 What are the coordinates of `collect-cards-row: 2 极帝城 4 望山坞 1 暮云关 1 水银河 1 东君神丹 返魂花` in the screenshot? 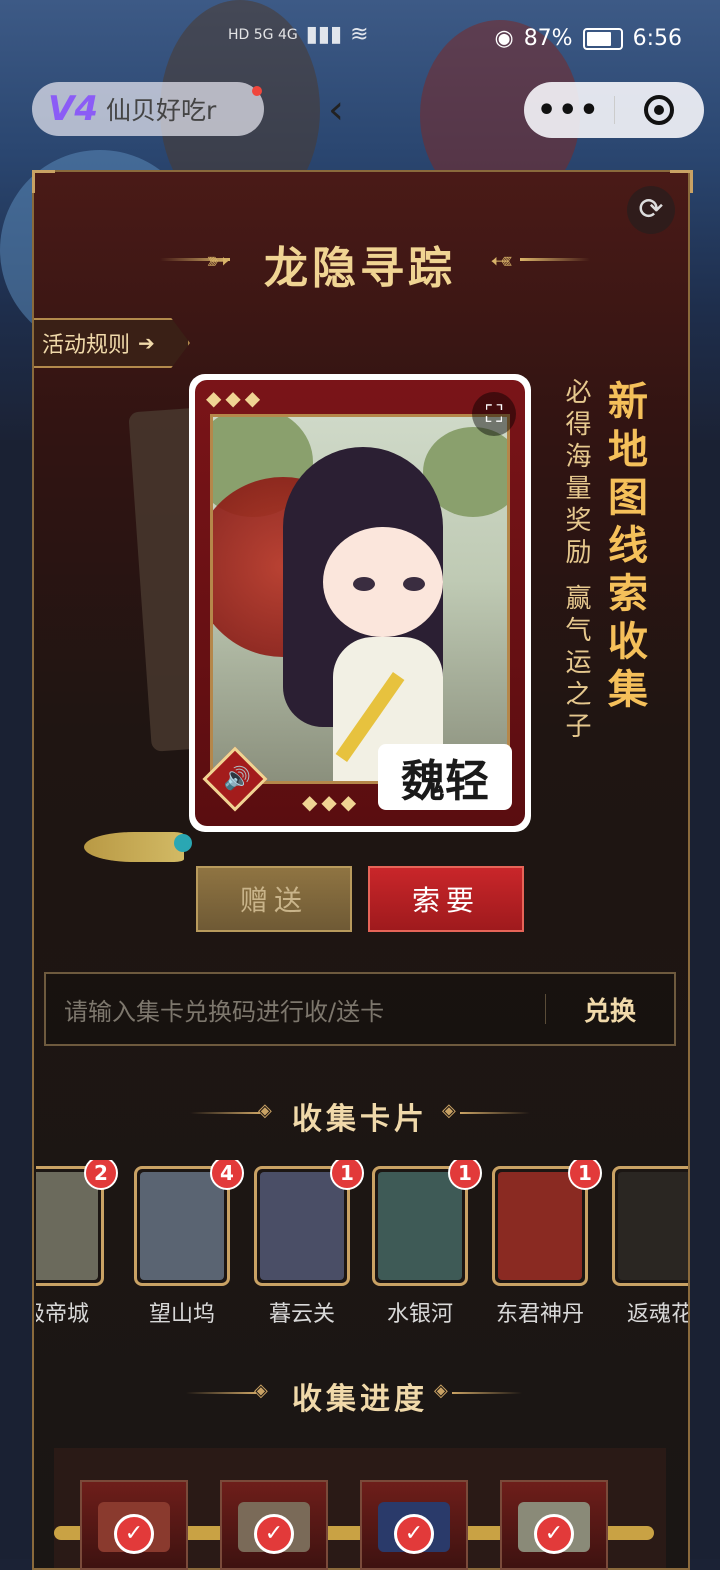 It's located at (362, 1250).